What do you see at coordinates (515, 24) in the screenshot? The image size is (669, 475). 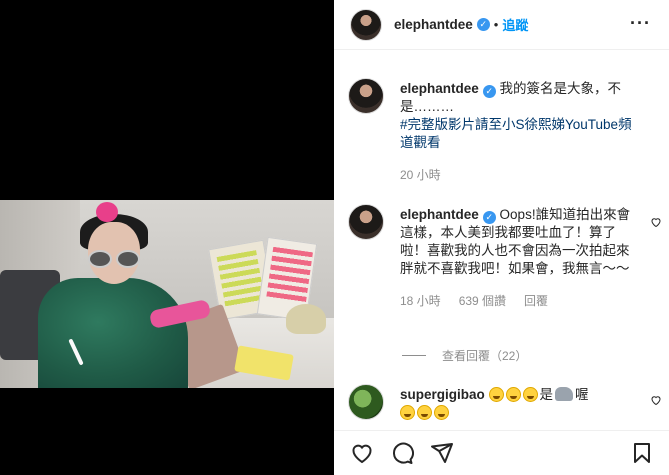 I see `follow-button: 追蹤` at bounding box center [515, 24].